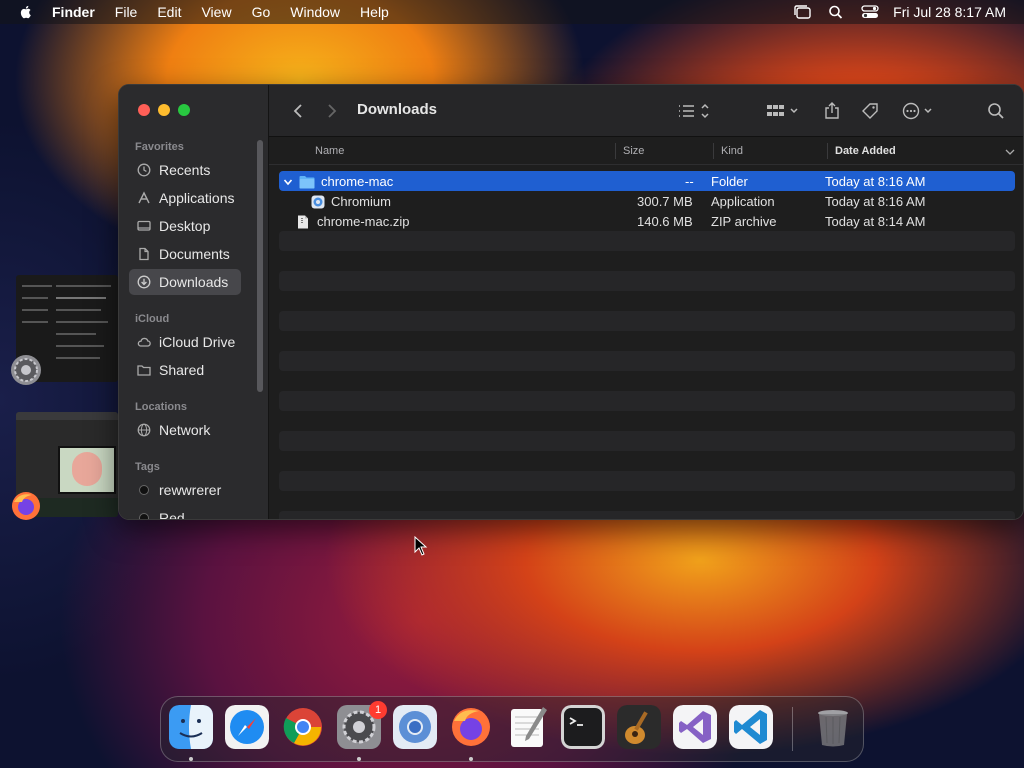  What do you see at coordinates (695, 727) in the screenshot?
I see `visual-studio-icon` at bounding box center [695, 727].